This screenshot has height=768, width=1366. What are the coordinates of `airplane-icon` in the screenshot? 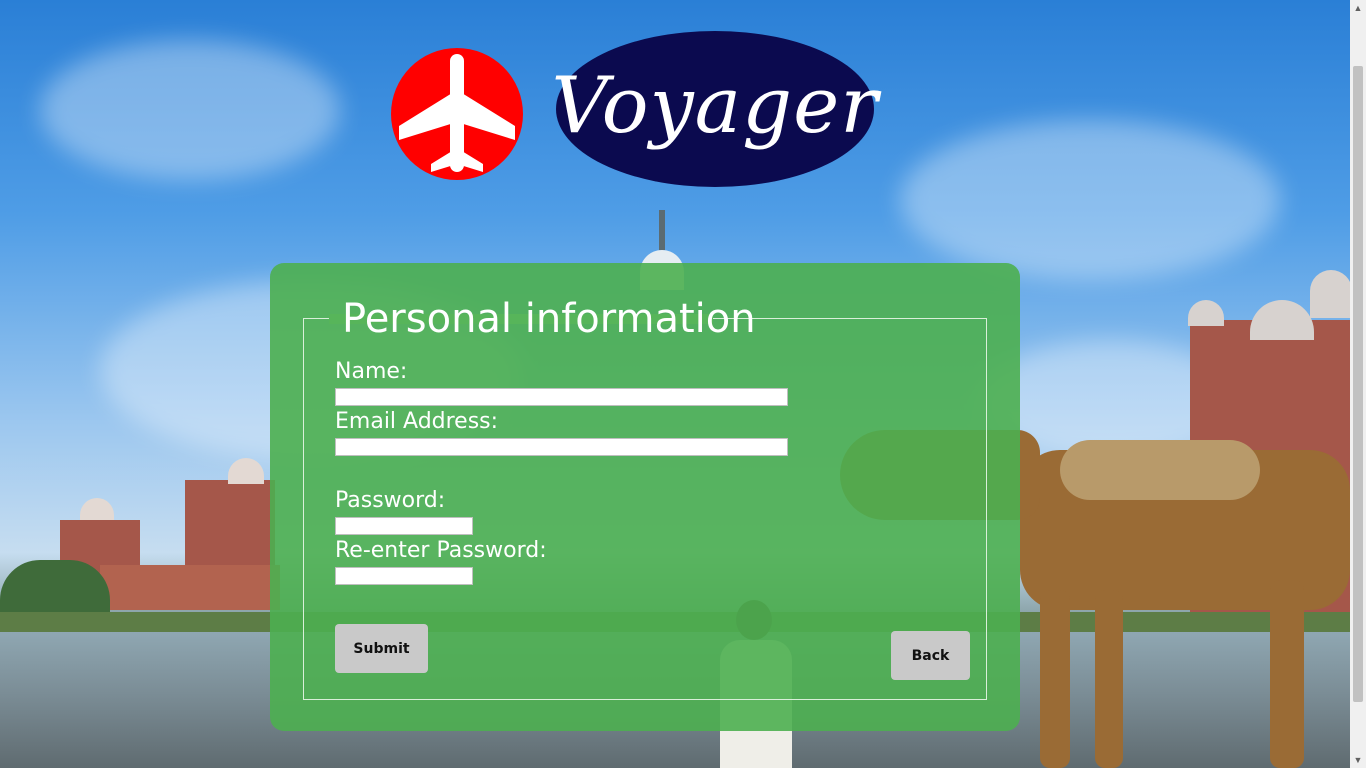 It's located at (457, 113).